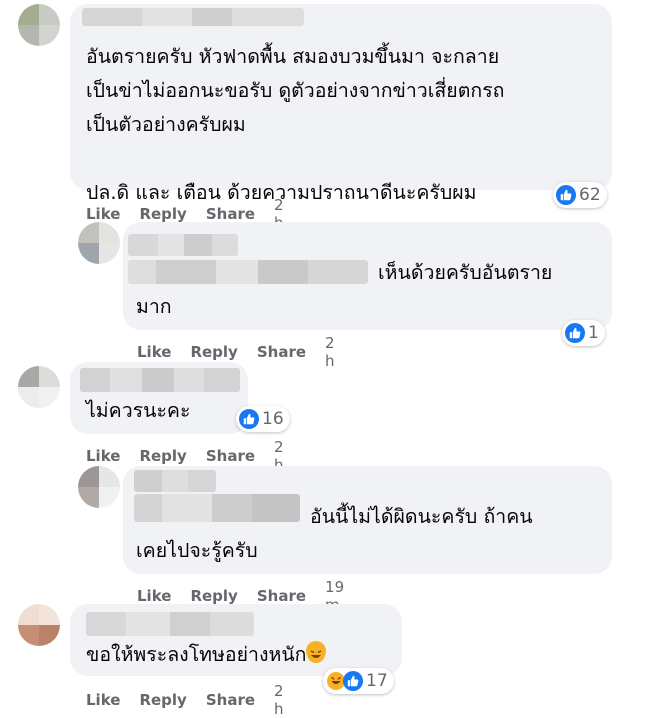 This screenshot has height=718, width=650. What do you see at coordinates (138, 410) in the screenshot?
I see `comment-text: ไม่ควรนะคะ` at bounding box center [138, 410].